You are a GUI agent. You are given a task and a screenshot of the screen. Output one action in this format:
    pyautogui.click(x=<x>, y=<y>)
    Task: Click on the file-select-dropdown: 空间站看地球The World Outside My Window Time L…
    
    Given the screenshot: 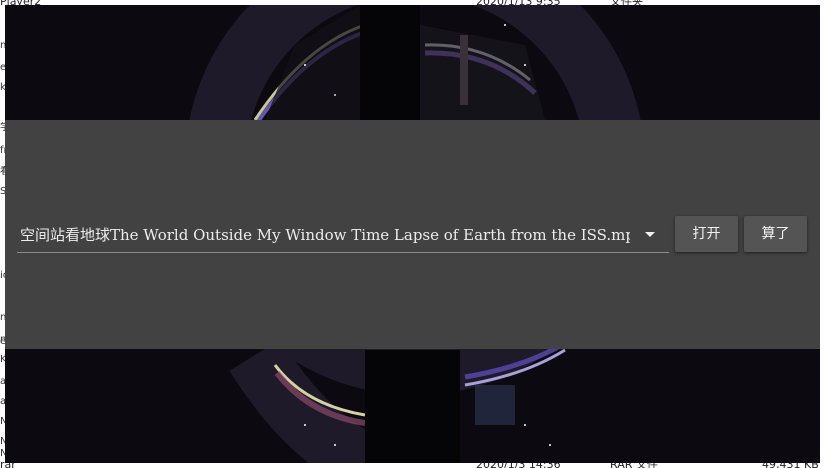 What is the action you would take?
    pyautogui.click(x=343, y=236)
    